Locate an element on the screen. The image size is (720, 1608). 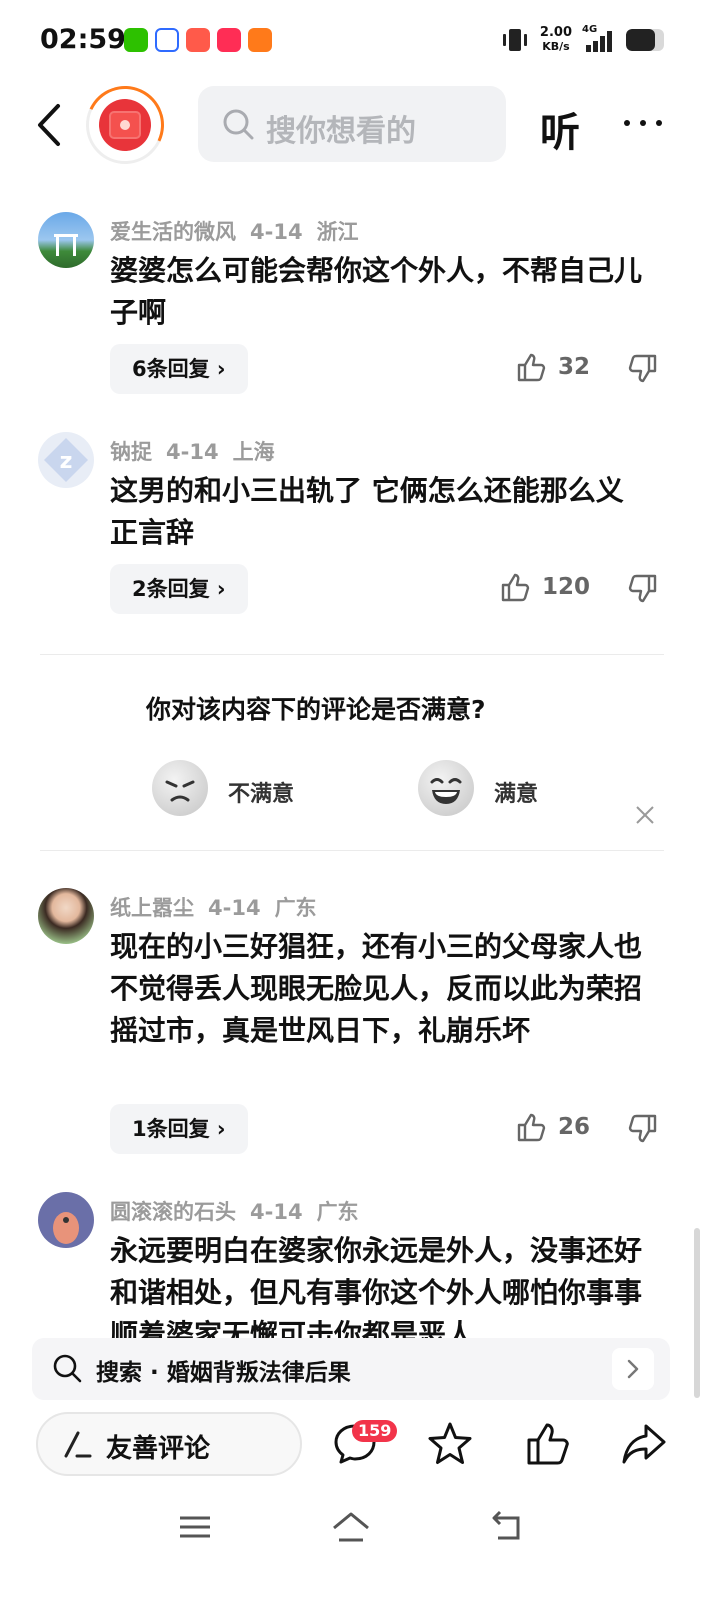
comment-author: 爱生活的微风 is located at coordinates (173, 232).